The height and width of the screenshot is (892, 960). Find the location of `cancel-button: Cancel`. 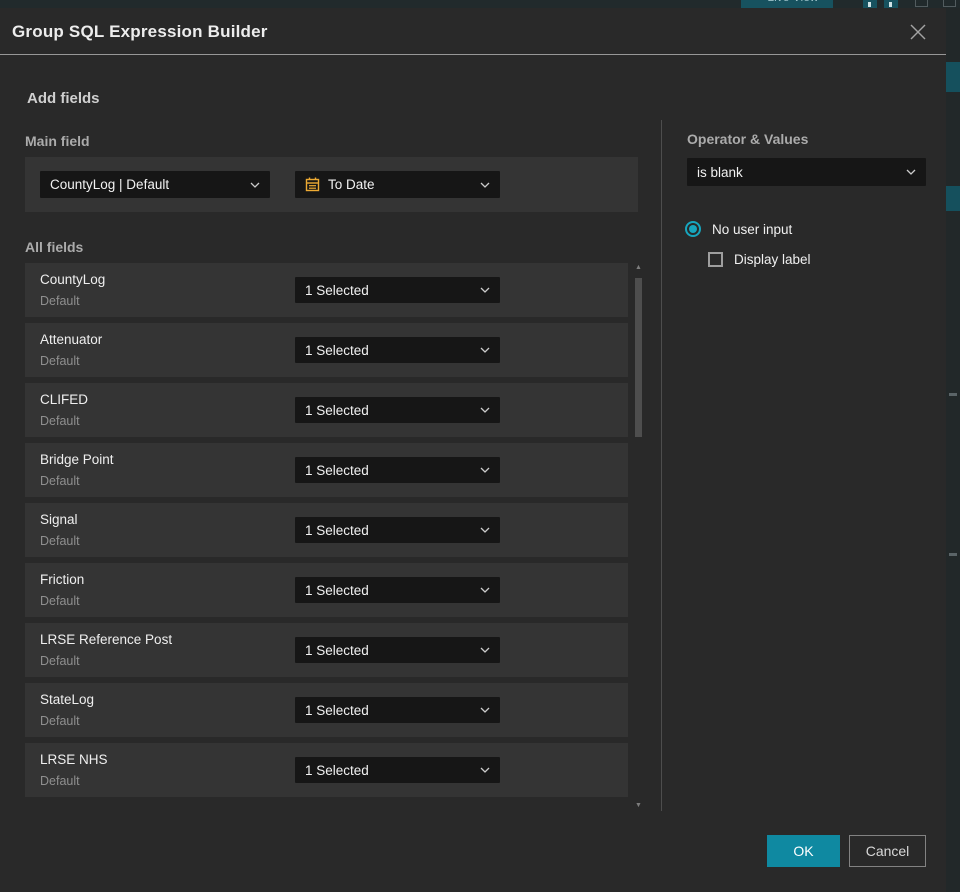

cancel-button: Cancel is located at coordinates (887, 851).